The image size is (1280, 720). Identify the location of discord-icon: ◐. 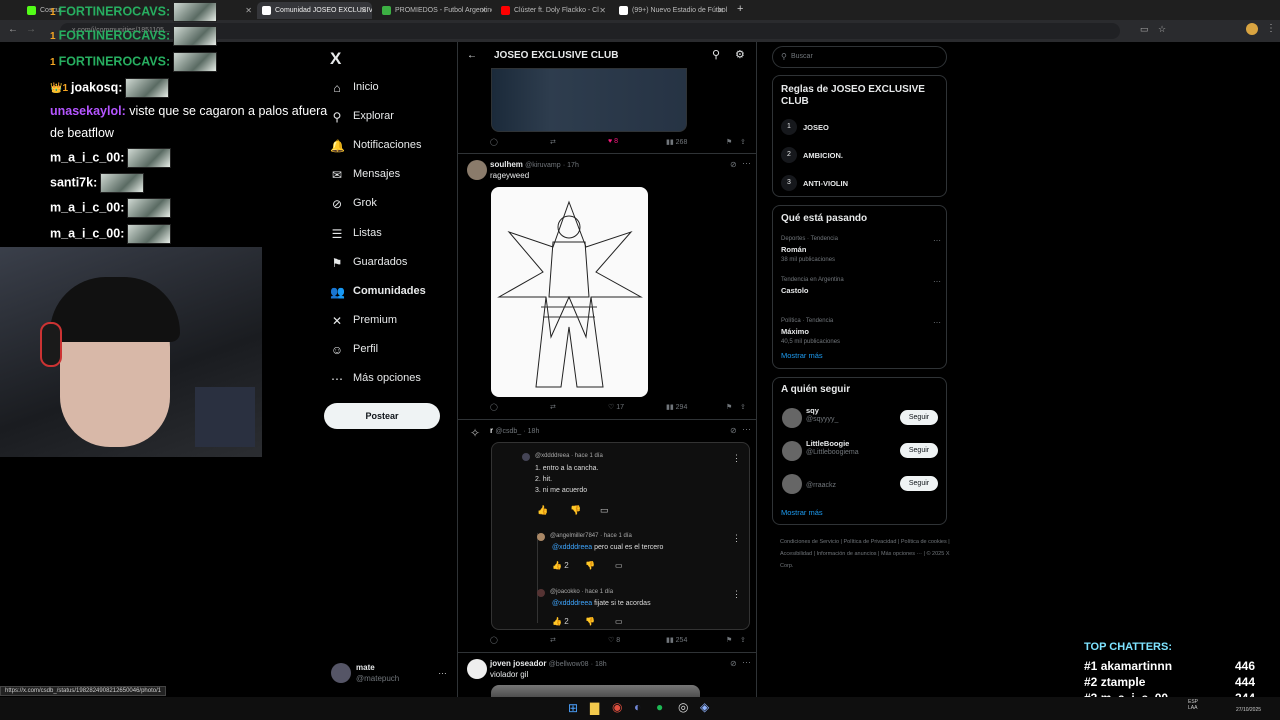
(637, 707).